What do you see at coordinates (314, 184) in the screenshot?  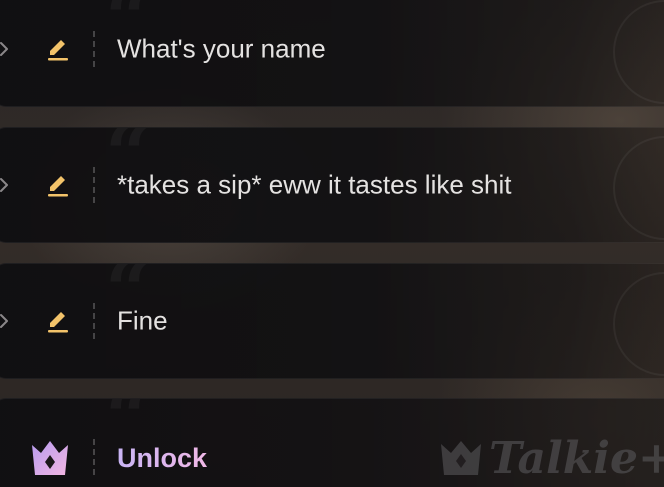 I see `reply-text: *takes a sip* eww it tastes like shit` at bounding box center [314, 184].